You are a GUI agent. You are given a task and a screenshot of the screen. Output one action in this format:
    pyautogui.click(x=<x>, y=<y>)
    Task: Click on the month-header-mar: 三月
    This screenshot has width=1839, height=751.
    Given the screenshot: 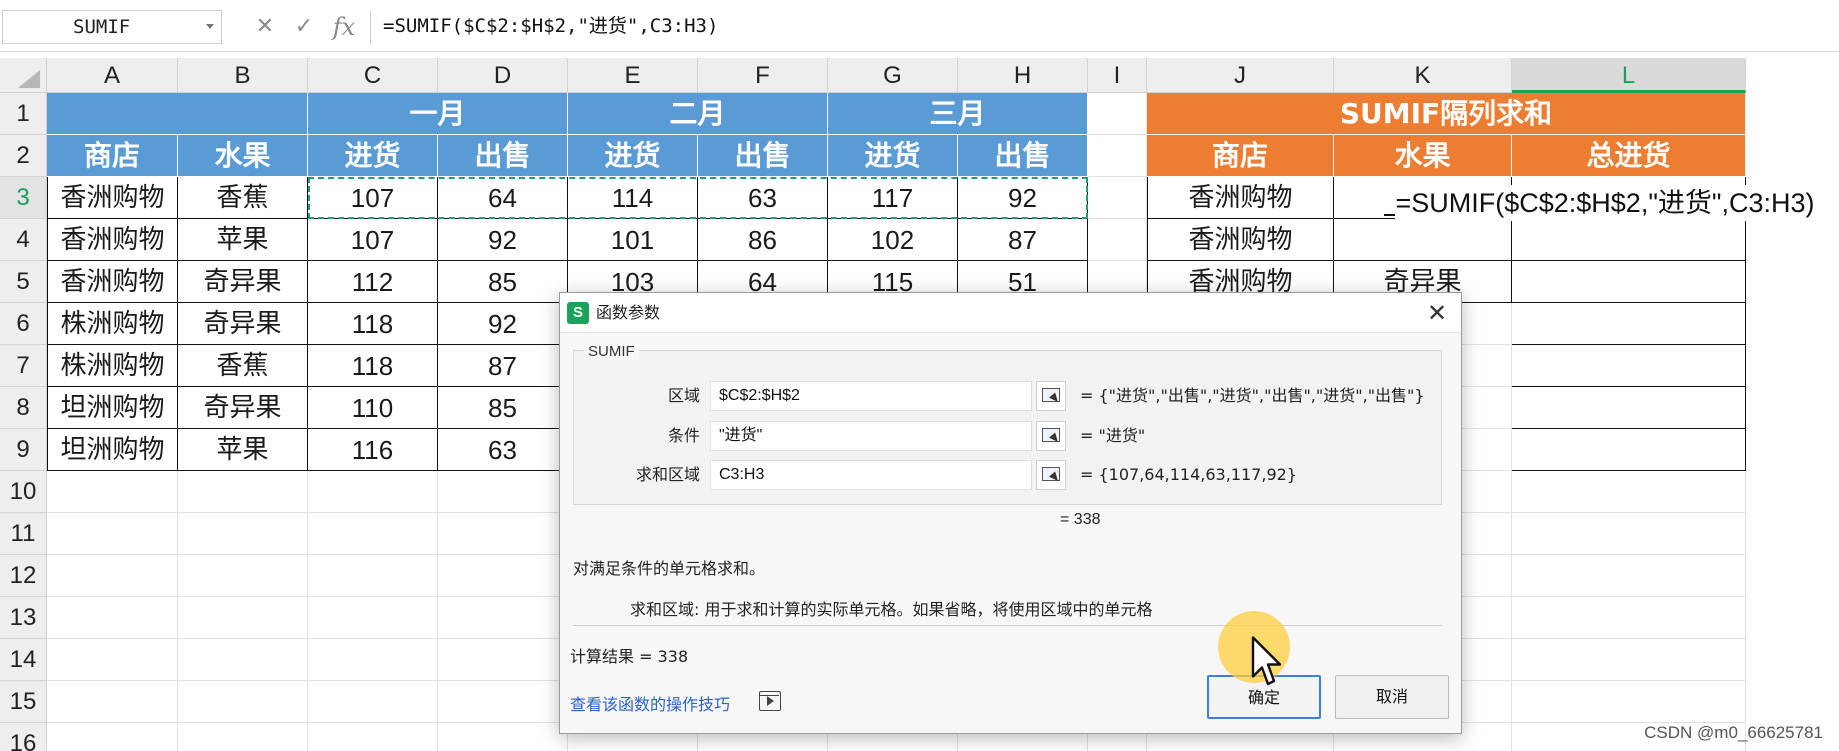 What is the action you would take?
    pyautogui.click(x=958, y=114)
    